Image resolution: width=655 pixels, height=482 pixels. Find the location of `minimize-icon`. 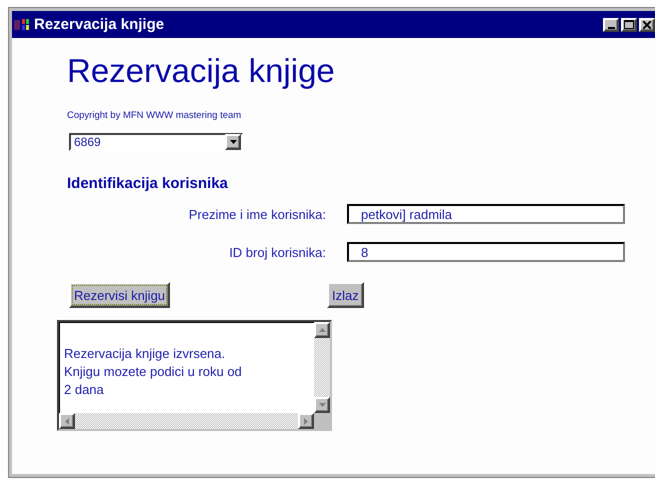

minimize-icon is located at coordinates (611, 27).